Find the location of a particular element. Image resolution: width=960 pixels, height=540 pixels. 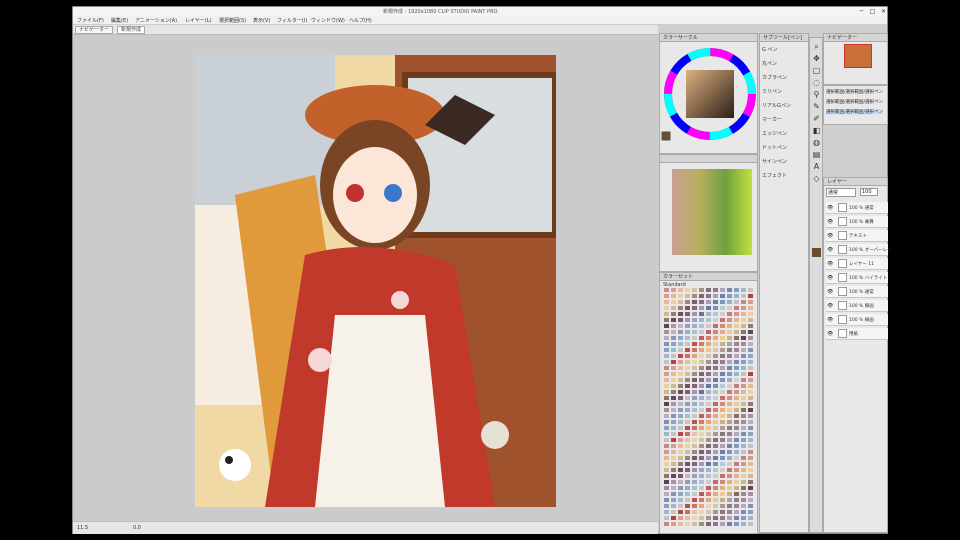

layer-row: 👁 100 % ハイライト is located at coordinates (857, 278).